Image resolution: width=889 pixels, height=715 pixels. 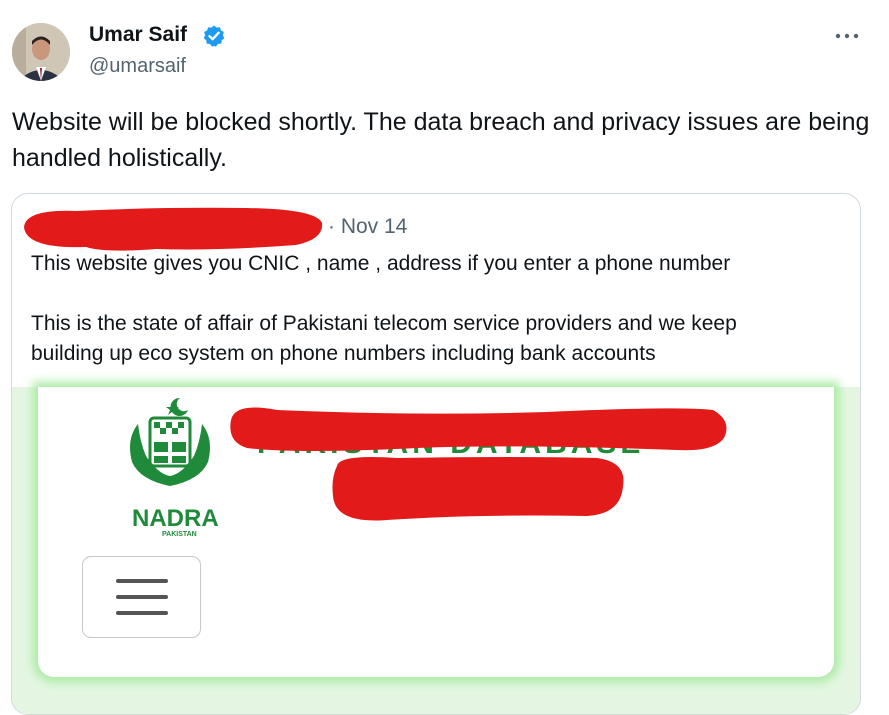 I want to click on redacted-site-title-mark: PAKISTAN DATABASE, so click(x=478, y=464).